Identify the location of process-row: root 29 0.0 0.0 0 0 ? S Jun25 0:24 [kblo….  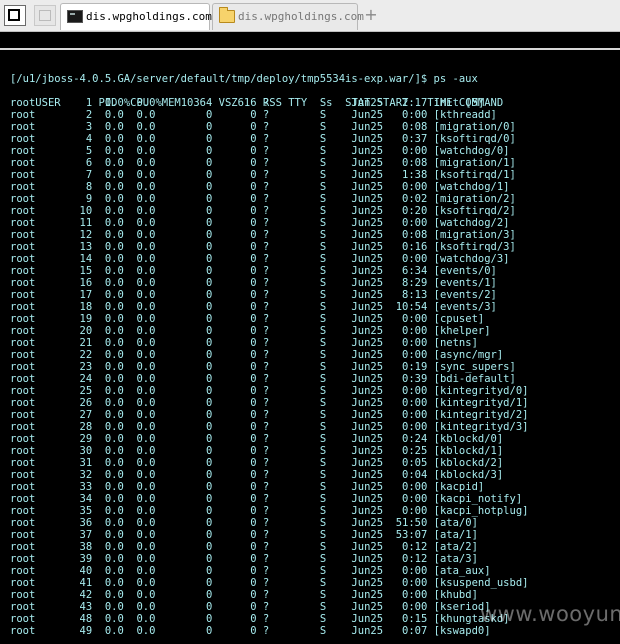
(256, 439).